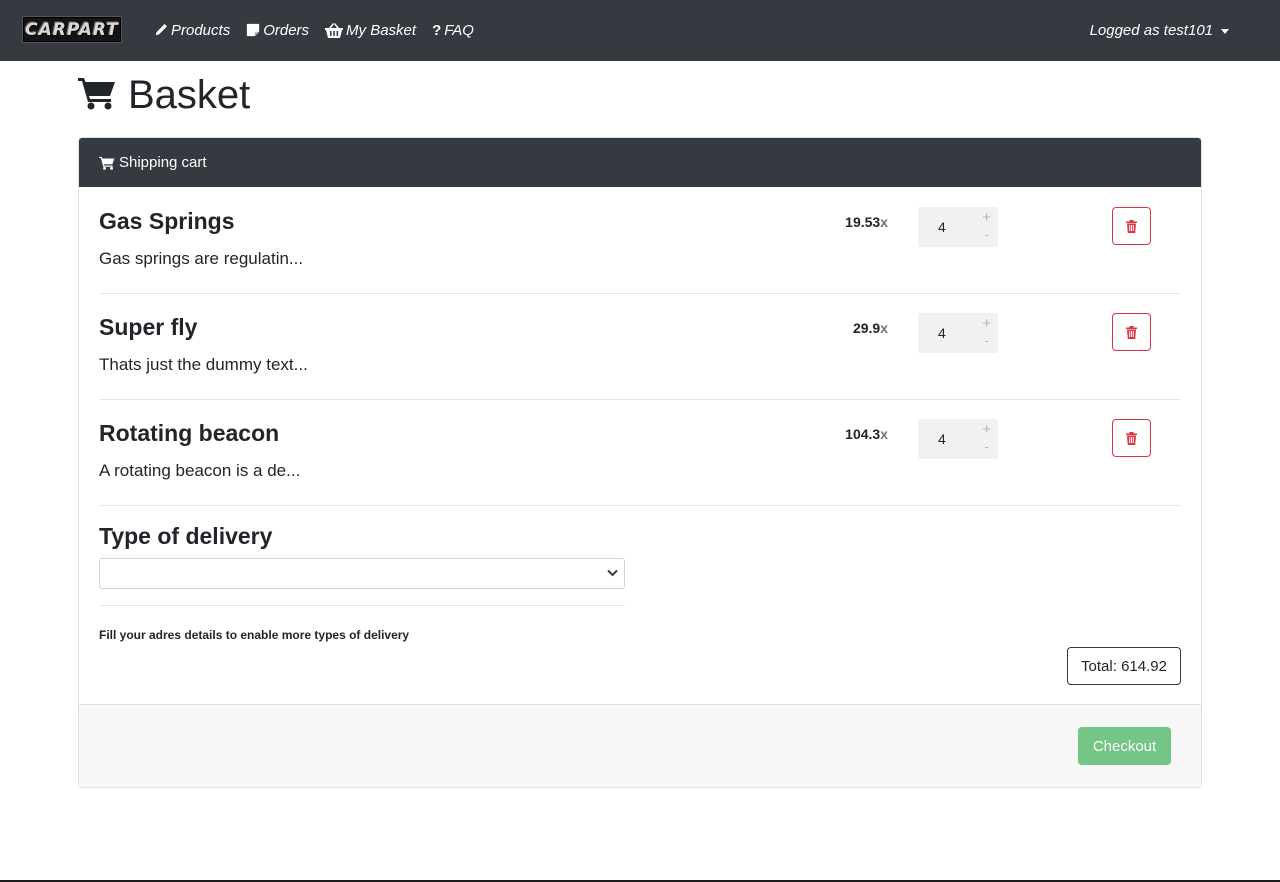  Describe the element at coordinates (640, 162) in the screenshot. I see `card-header: Shipping cart` at that location.